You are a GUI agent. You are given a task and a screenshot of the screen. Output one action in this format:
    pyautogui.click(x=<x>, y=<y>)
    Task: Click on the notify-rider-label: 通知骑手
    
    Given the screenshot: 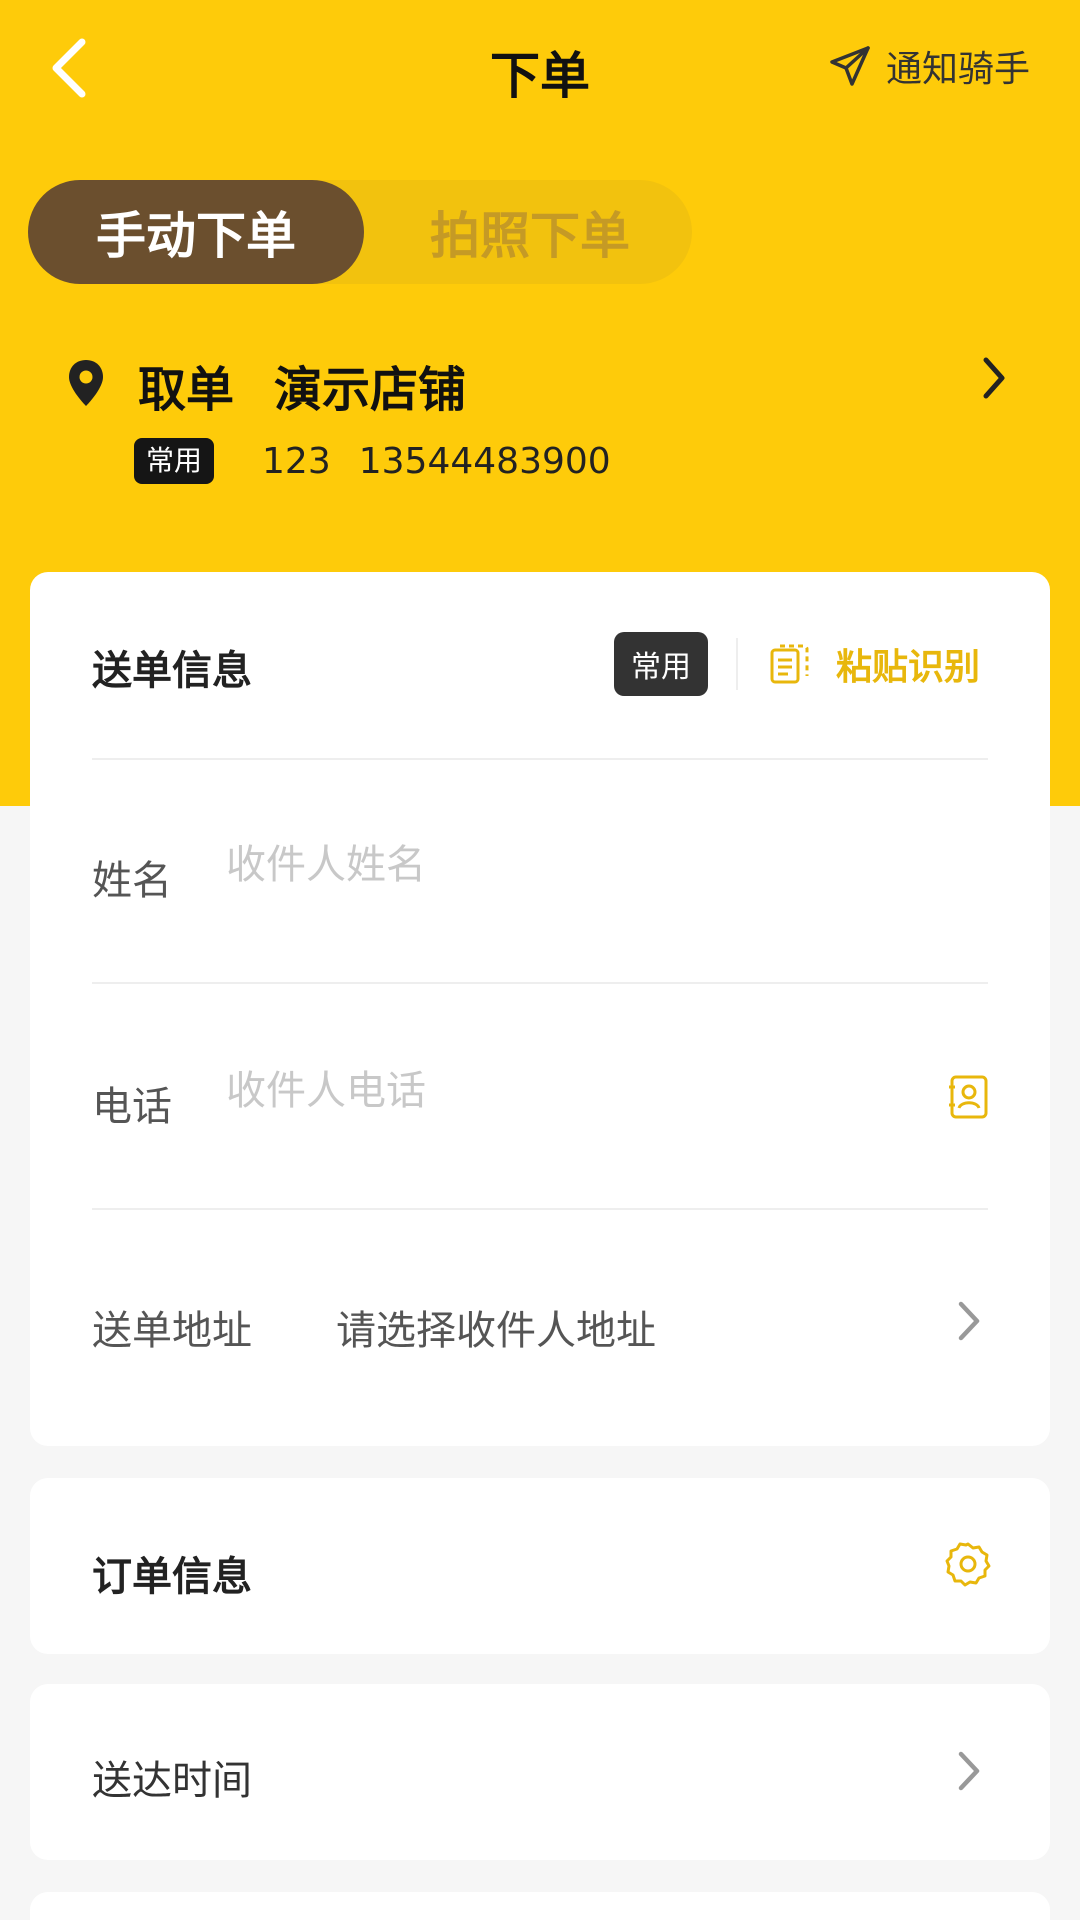 What is the action you would take?
    pyautogui.click(x=957, y=69)
    